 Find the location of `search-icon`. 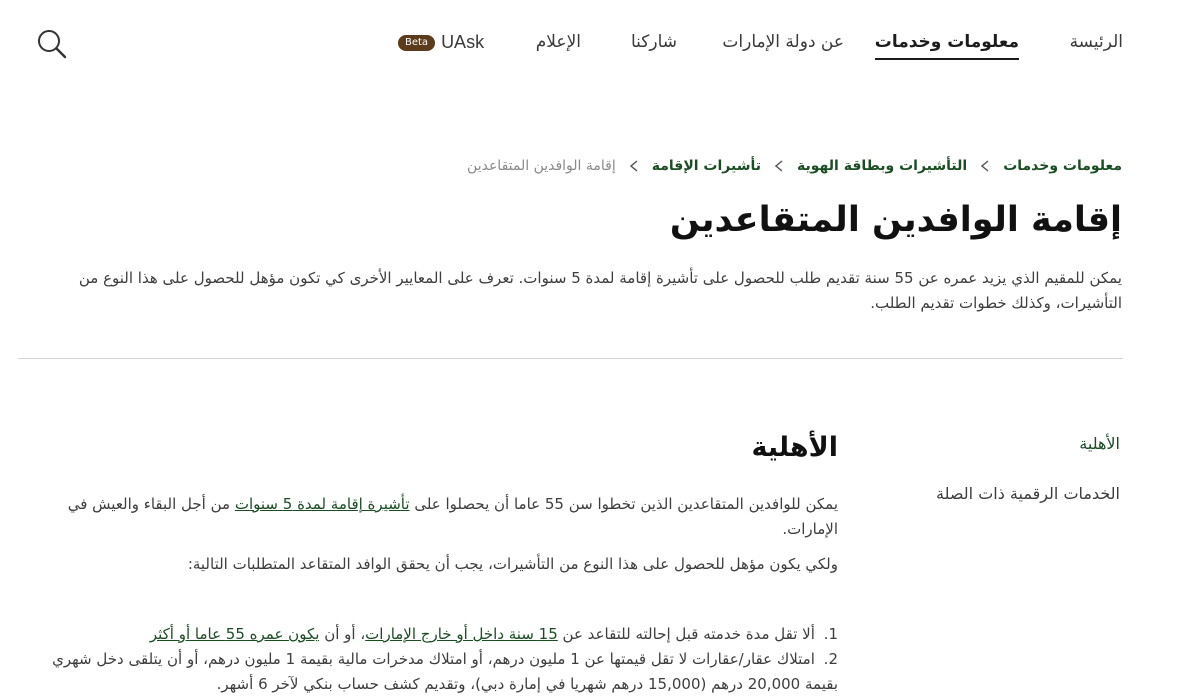

search-icon is located at coordinates (52, 44).